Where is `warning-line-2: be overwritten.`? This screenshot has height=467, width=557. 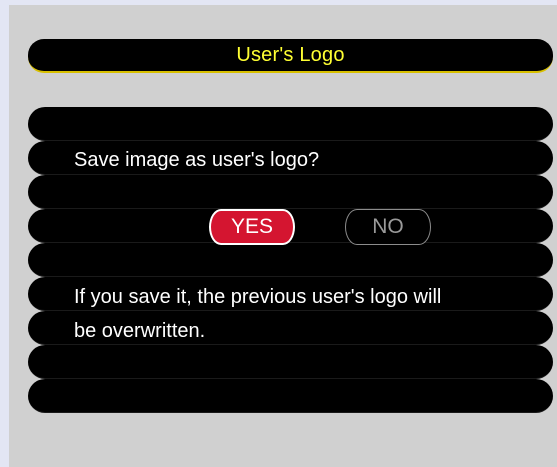
warning-line-2: be overwritten. is located at coordinates (140, 331).